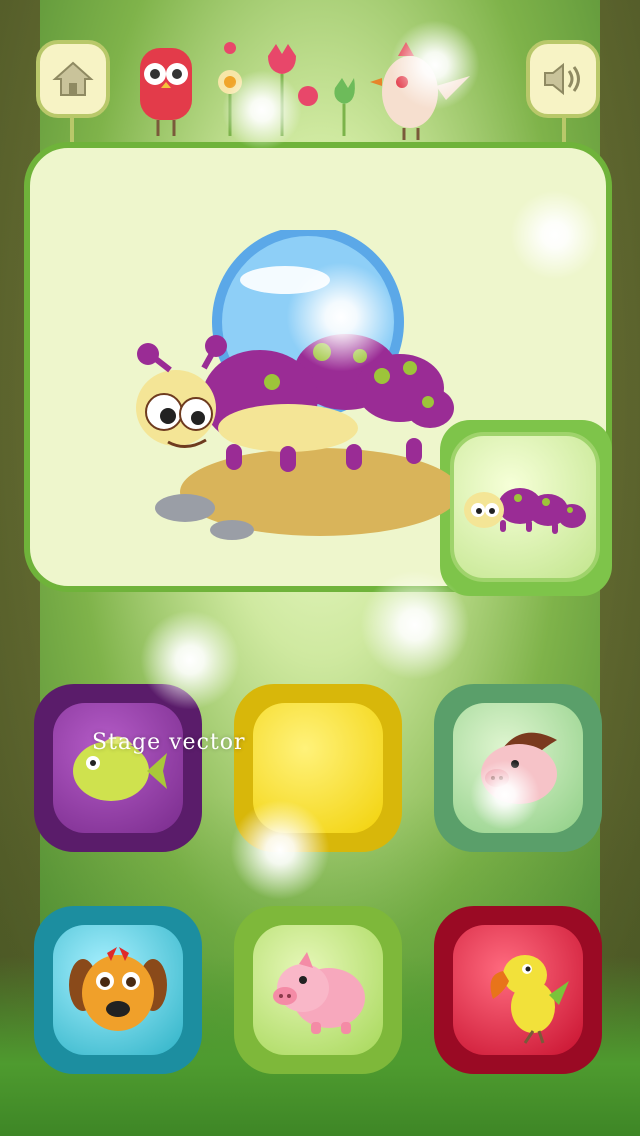 This screenshot has width=640, height=1136. Describe the element at coordinates (529, 999) in the screenshot. I see `parrot-icon` at that location.